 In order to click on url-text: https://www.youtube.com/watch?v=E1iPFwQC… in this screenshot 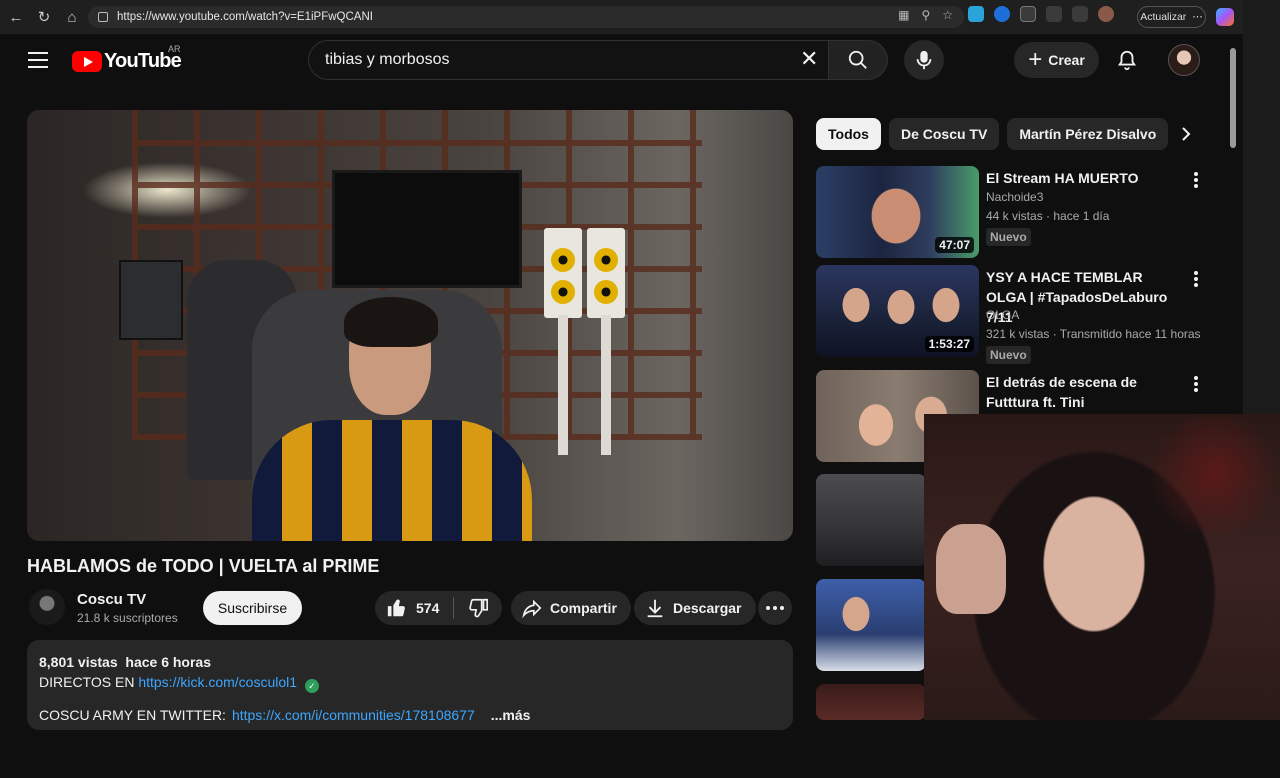, I will do `click(245, 17)`.